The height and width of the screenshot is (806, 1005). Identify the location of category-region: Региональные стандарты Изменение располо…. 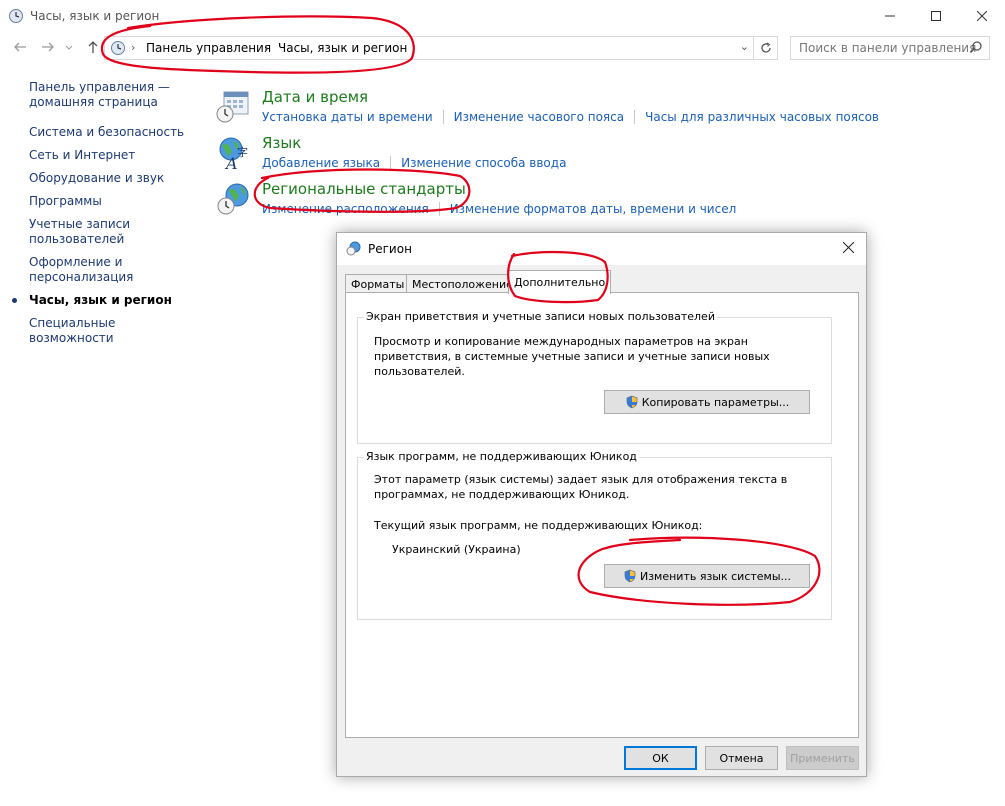
(566, 202).